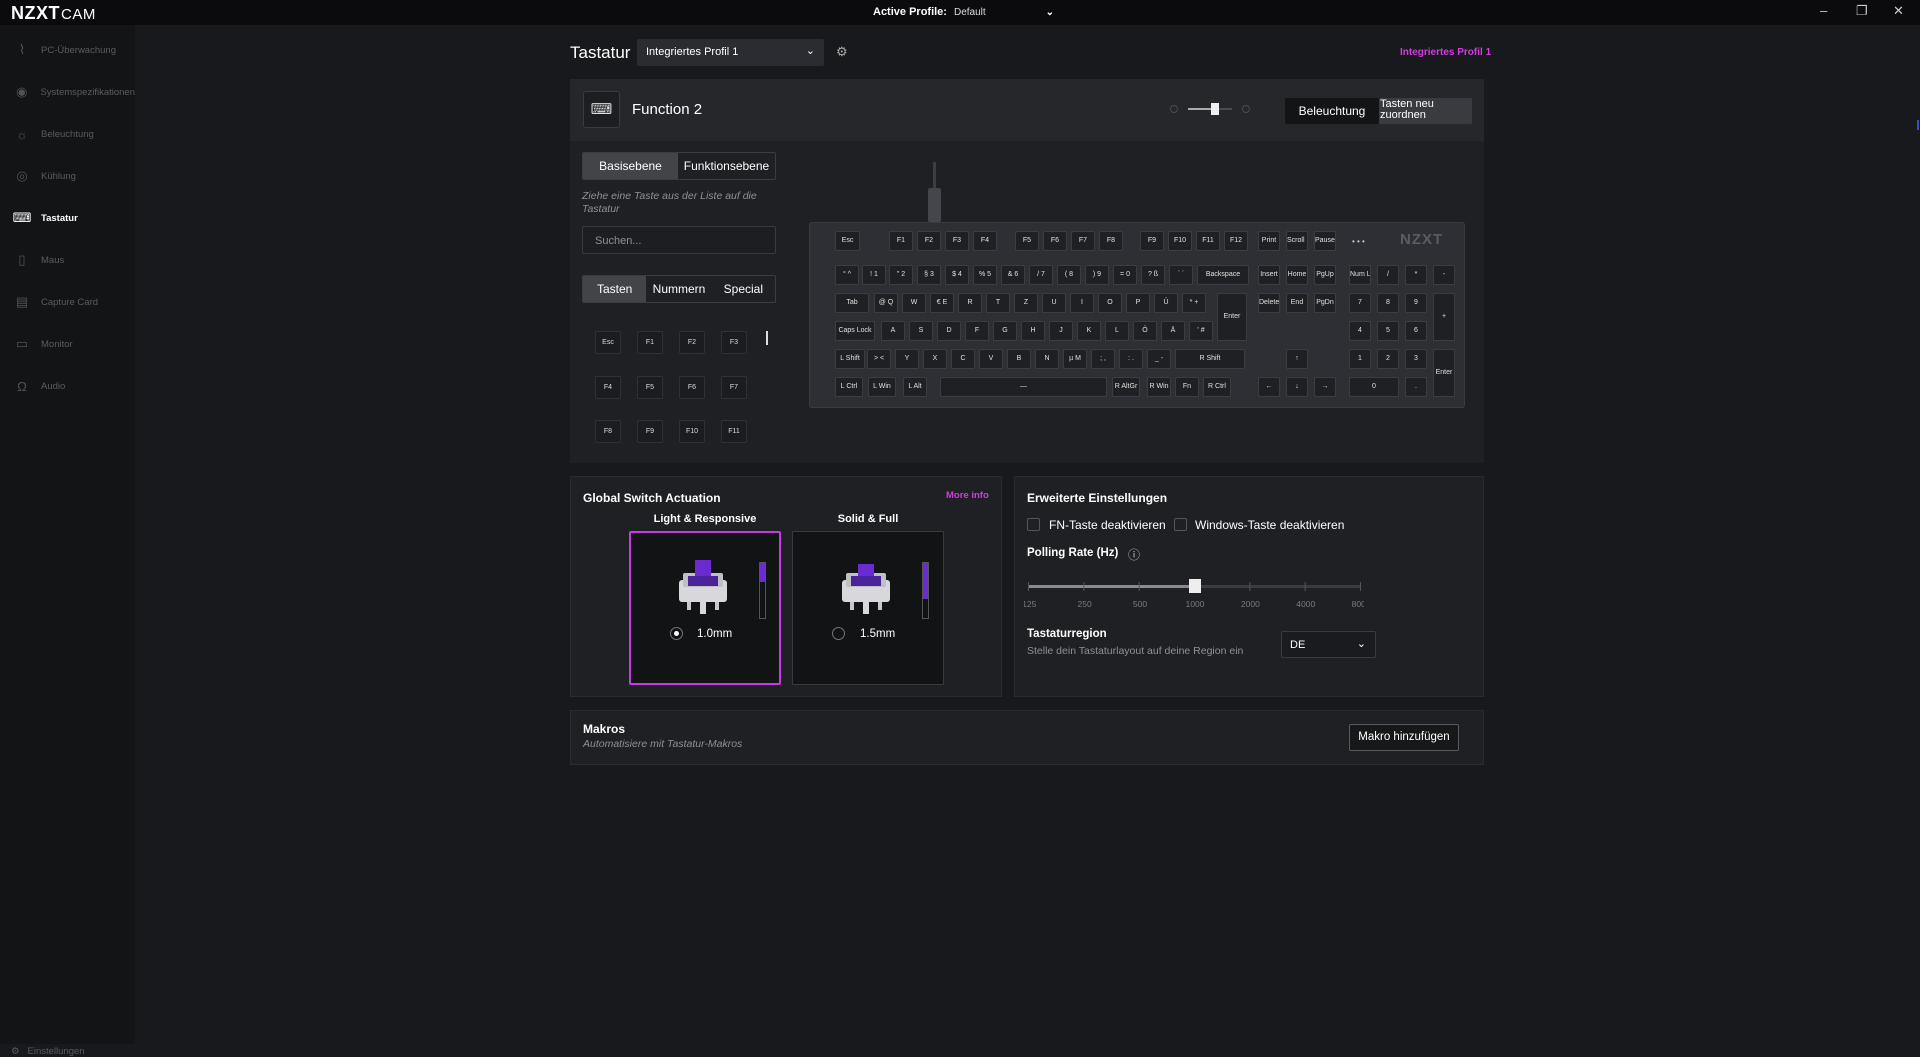 The height and width of the screenshot is (1057, 1920). Describe the element at coordinates (967, 495) in the screenshot. I see `more-info-link: More info` at that location.